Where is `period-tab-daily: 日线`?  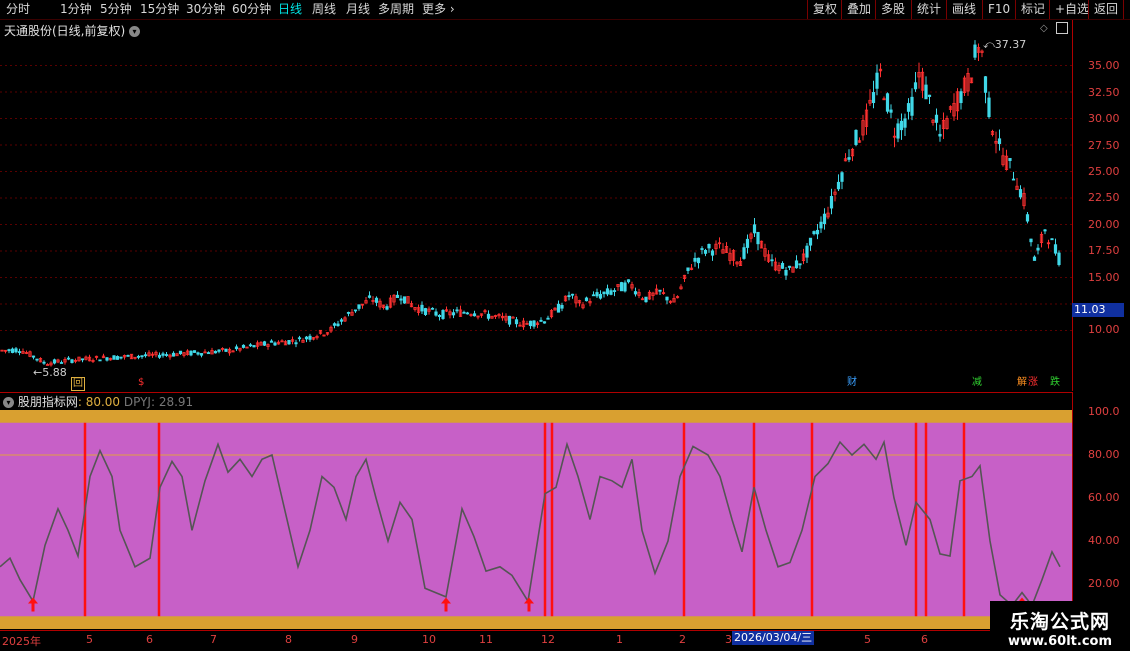 period-tab-daily: 日线 is located at coordinates (290, 9).